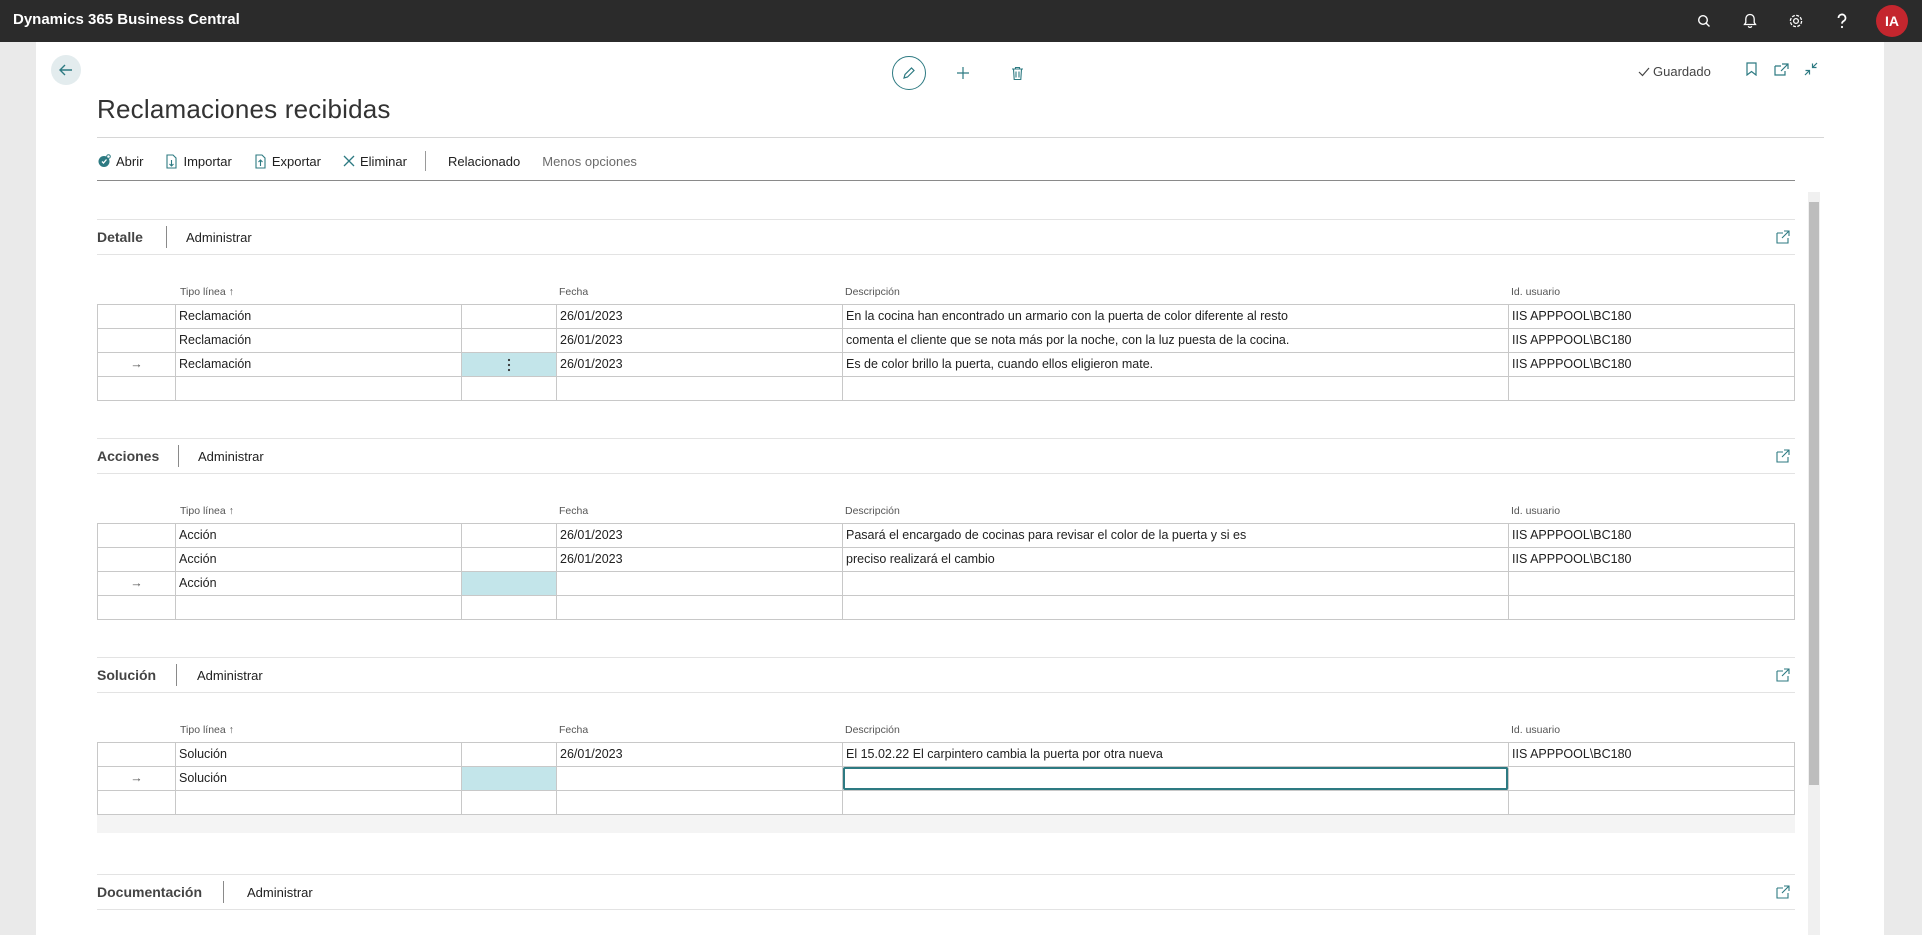 This screenshot has height=935, width=1922. I want to click on description-input, so click(1176, 778).